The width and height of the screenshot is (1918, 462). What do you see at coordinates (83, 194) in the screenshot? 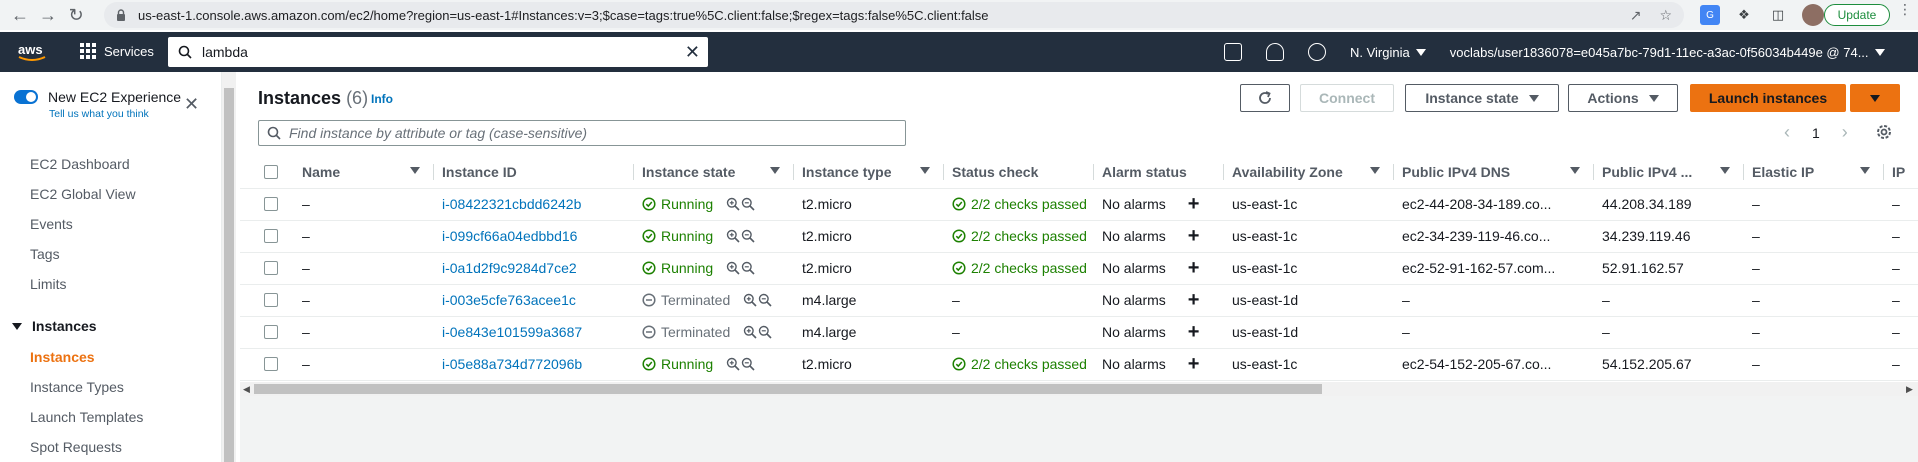
I see `sidebar-item-ec2-global-view: EC2 Global View` at bounding box center [83, 194].